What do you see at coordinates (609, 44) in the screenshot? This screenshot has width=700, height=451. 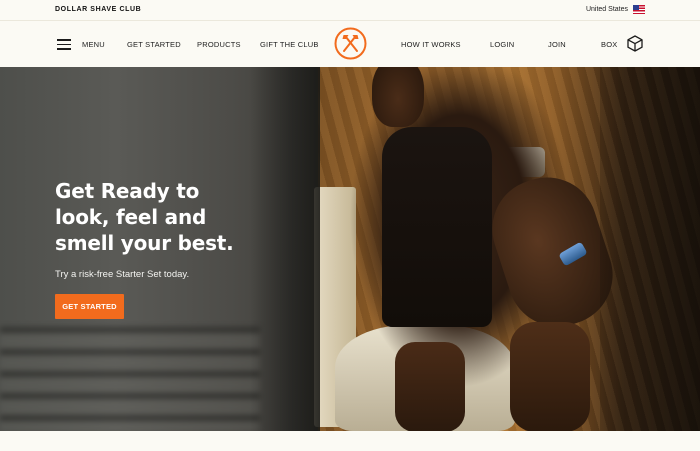 I see `nav-box: BOX` at bounding box center [609, 44].